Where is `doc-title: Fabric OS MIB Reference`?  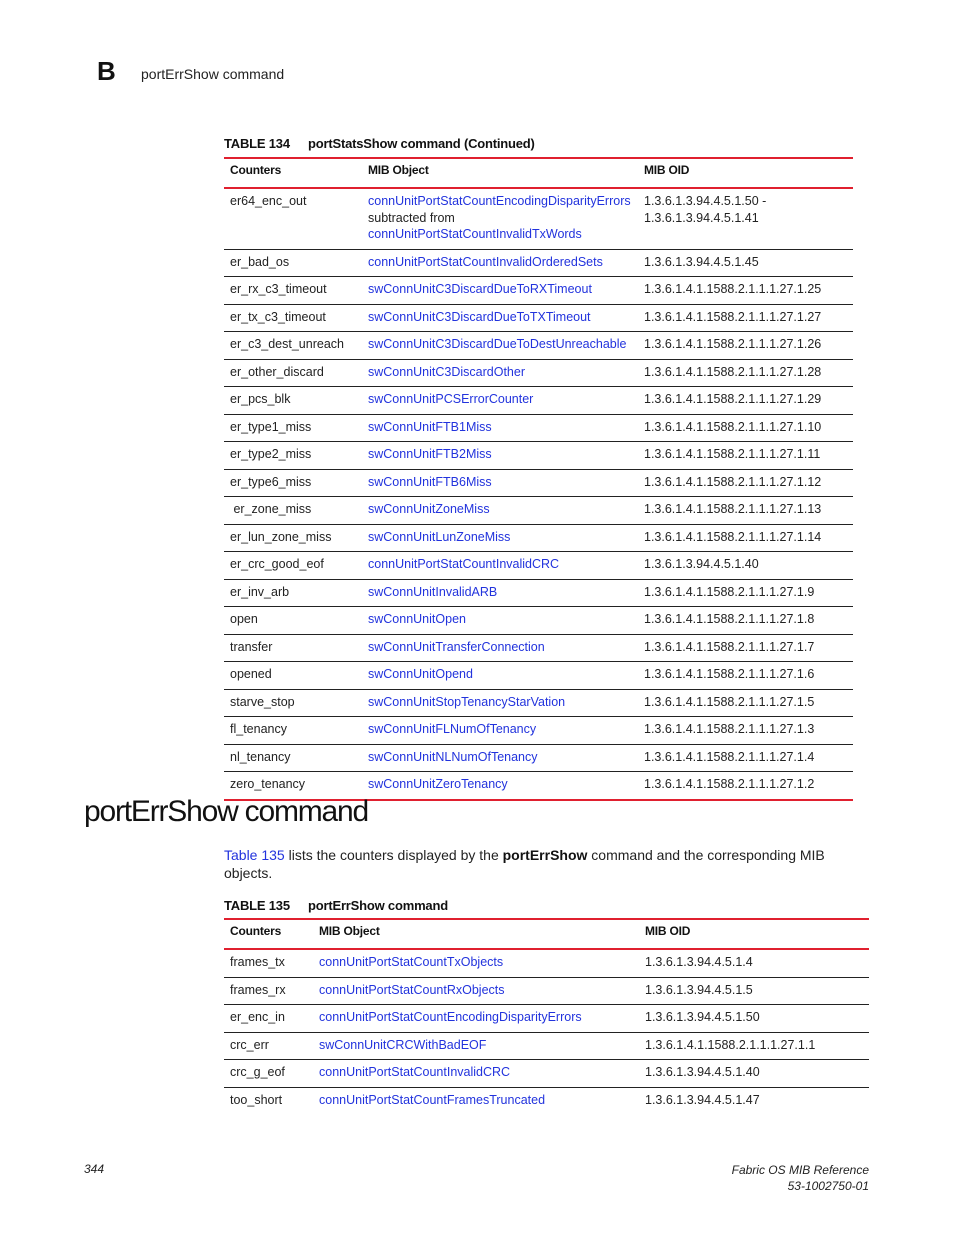
doc-title: Fabric OS MIB Reference is located at coordinates (800, 1170).